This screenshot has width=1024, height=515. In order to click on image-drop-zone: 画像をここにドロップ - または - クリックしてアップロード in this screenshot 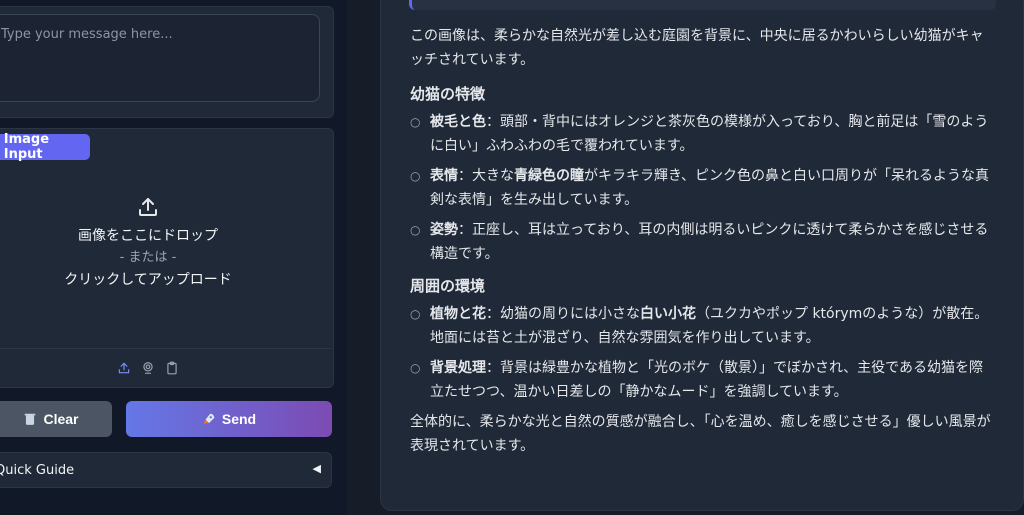, I will do `click(148, 243)`.